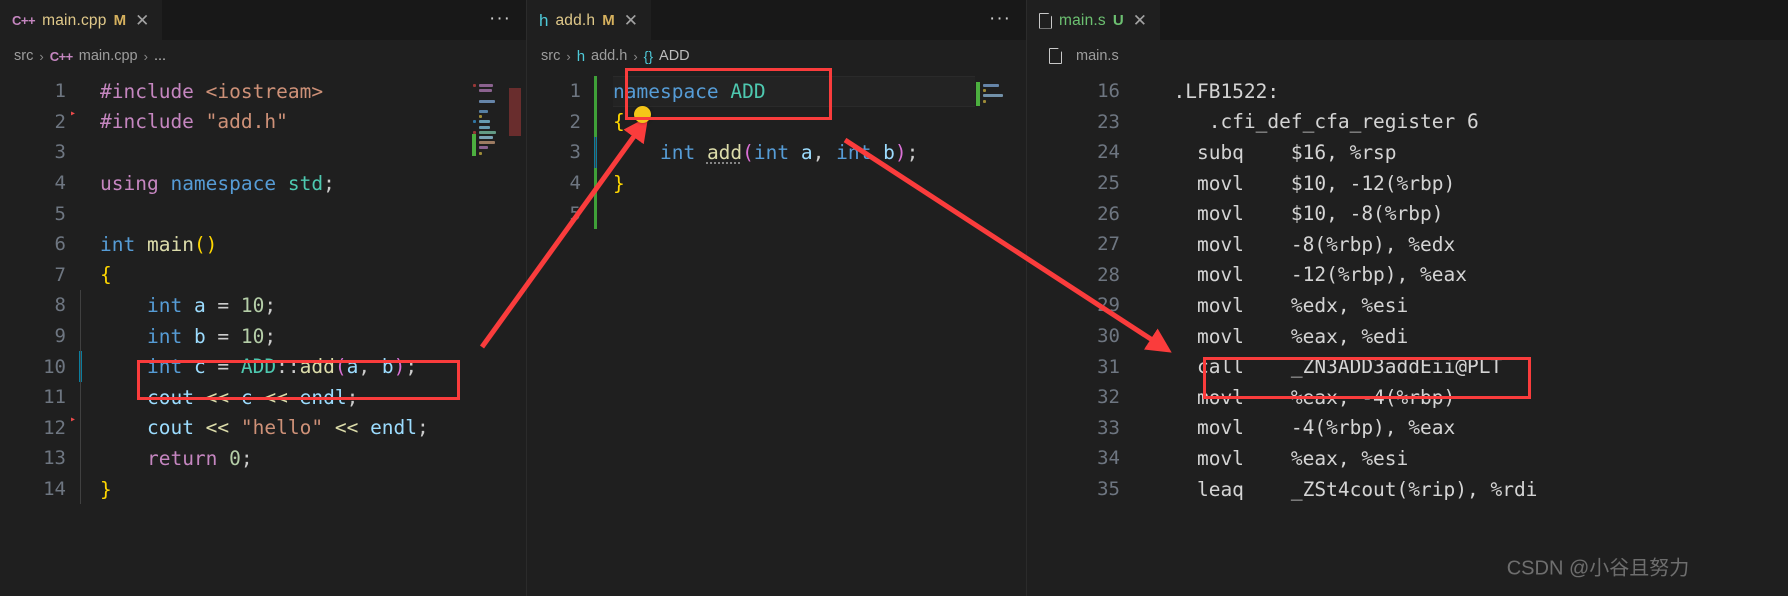 This screenshot has width=1788, height=596. I want to click on code-line: leaq _ZSt4cout(%rip), %rdi, so click(1469, 489).